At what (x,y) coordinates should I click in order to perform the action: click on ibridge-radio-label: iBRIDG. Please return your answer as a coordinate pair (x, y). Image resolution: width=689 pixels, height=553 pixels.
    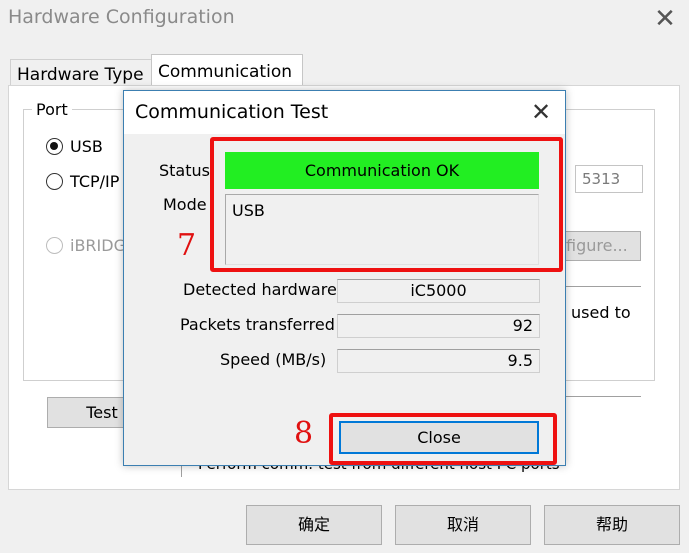
    Looking at the image, I should click on (98, 245).